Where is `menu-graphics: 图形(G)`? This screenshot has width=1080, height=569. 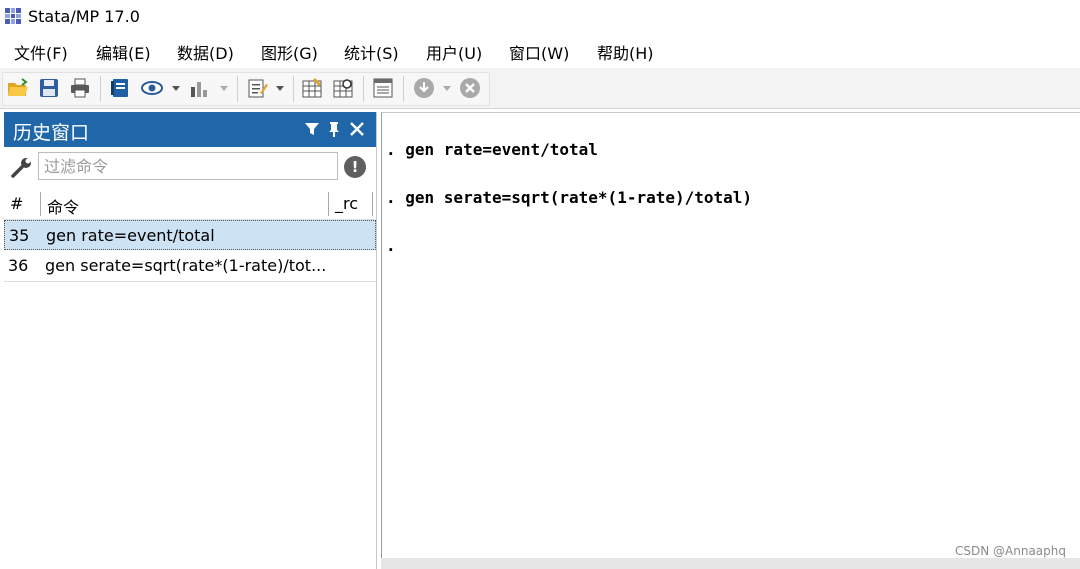
menu-graphics: 图形(G) is located at coordinates (289, 52).